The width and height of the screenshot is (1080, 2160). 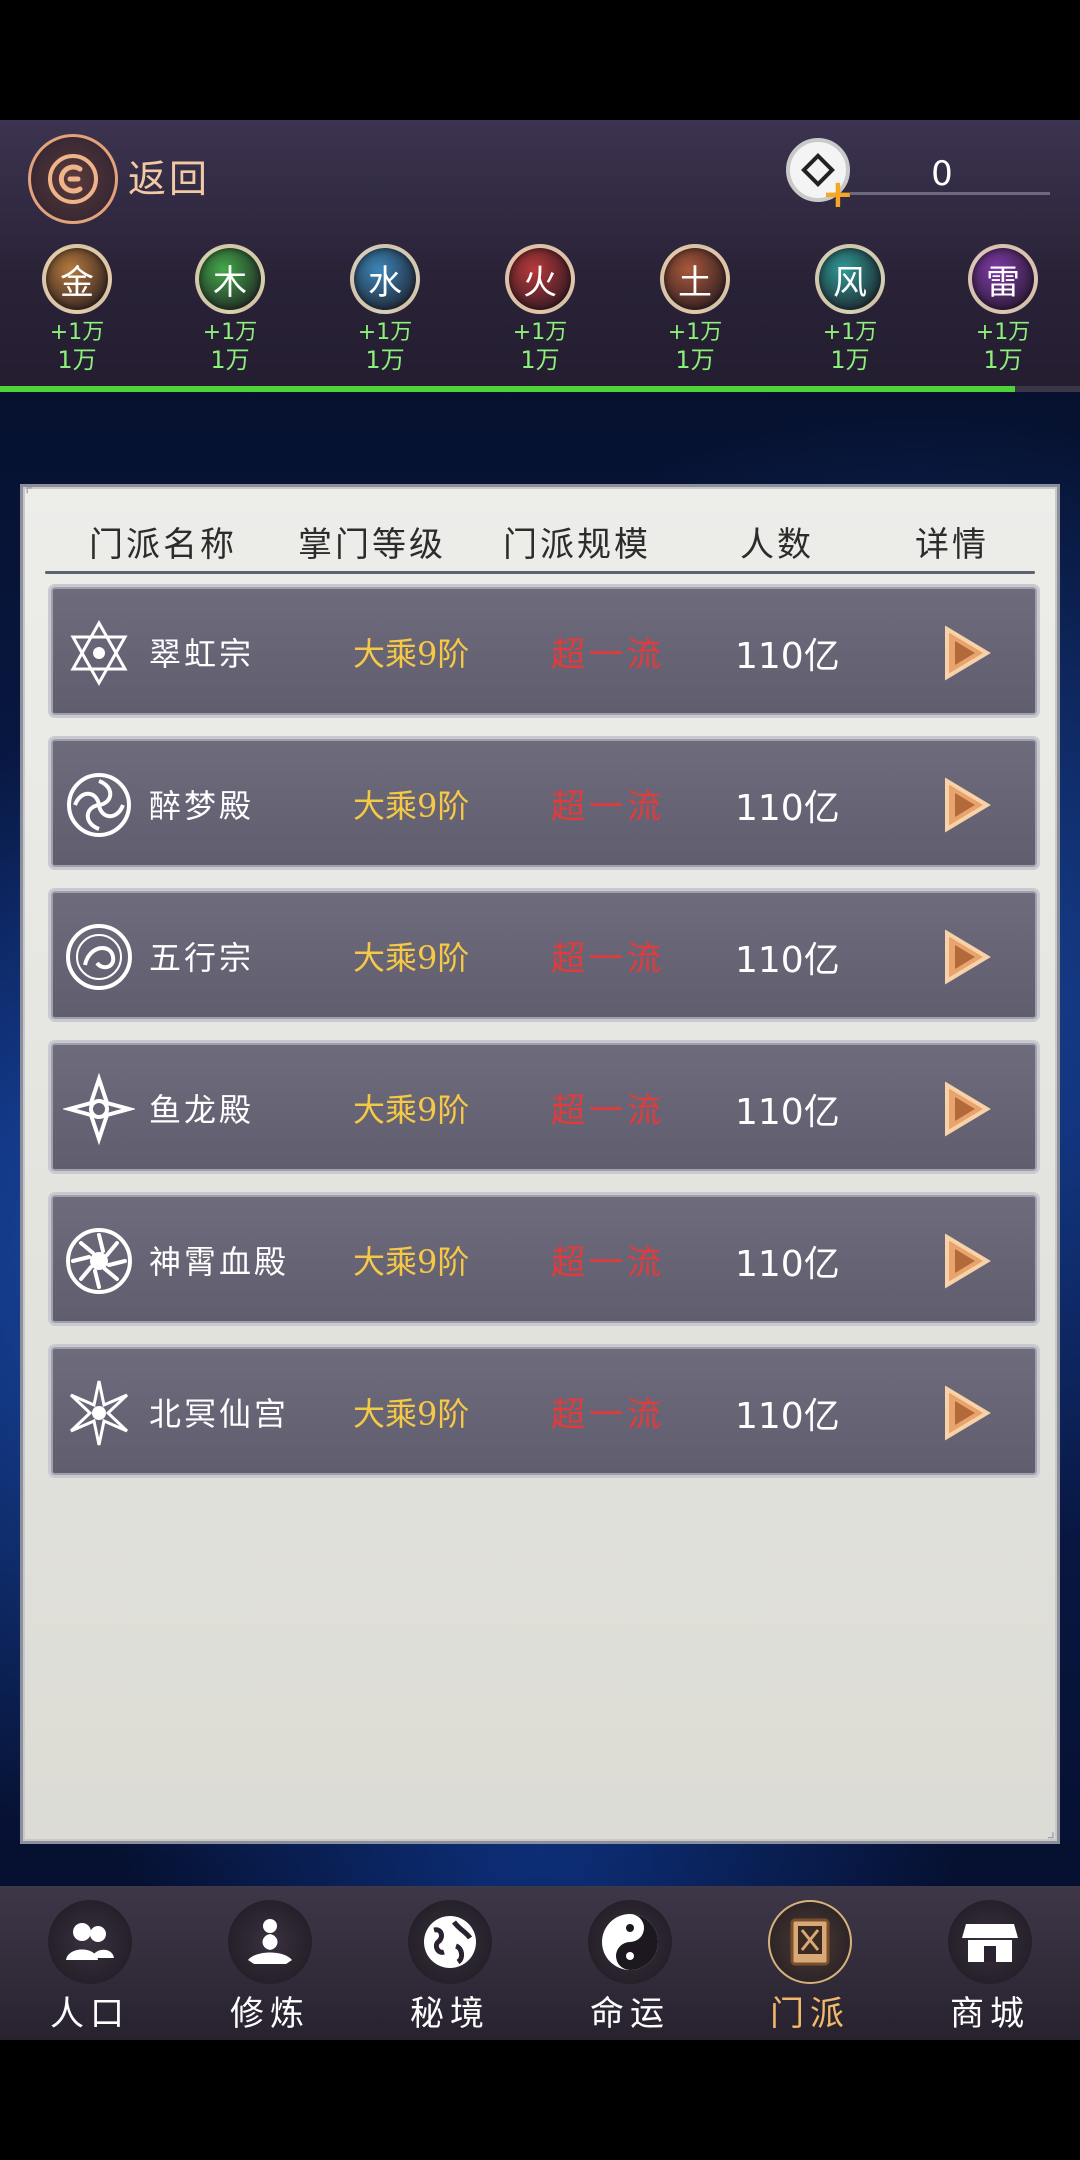 I want to click on element-item: 风 +1万 1万, so click(x=850, y=309).